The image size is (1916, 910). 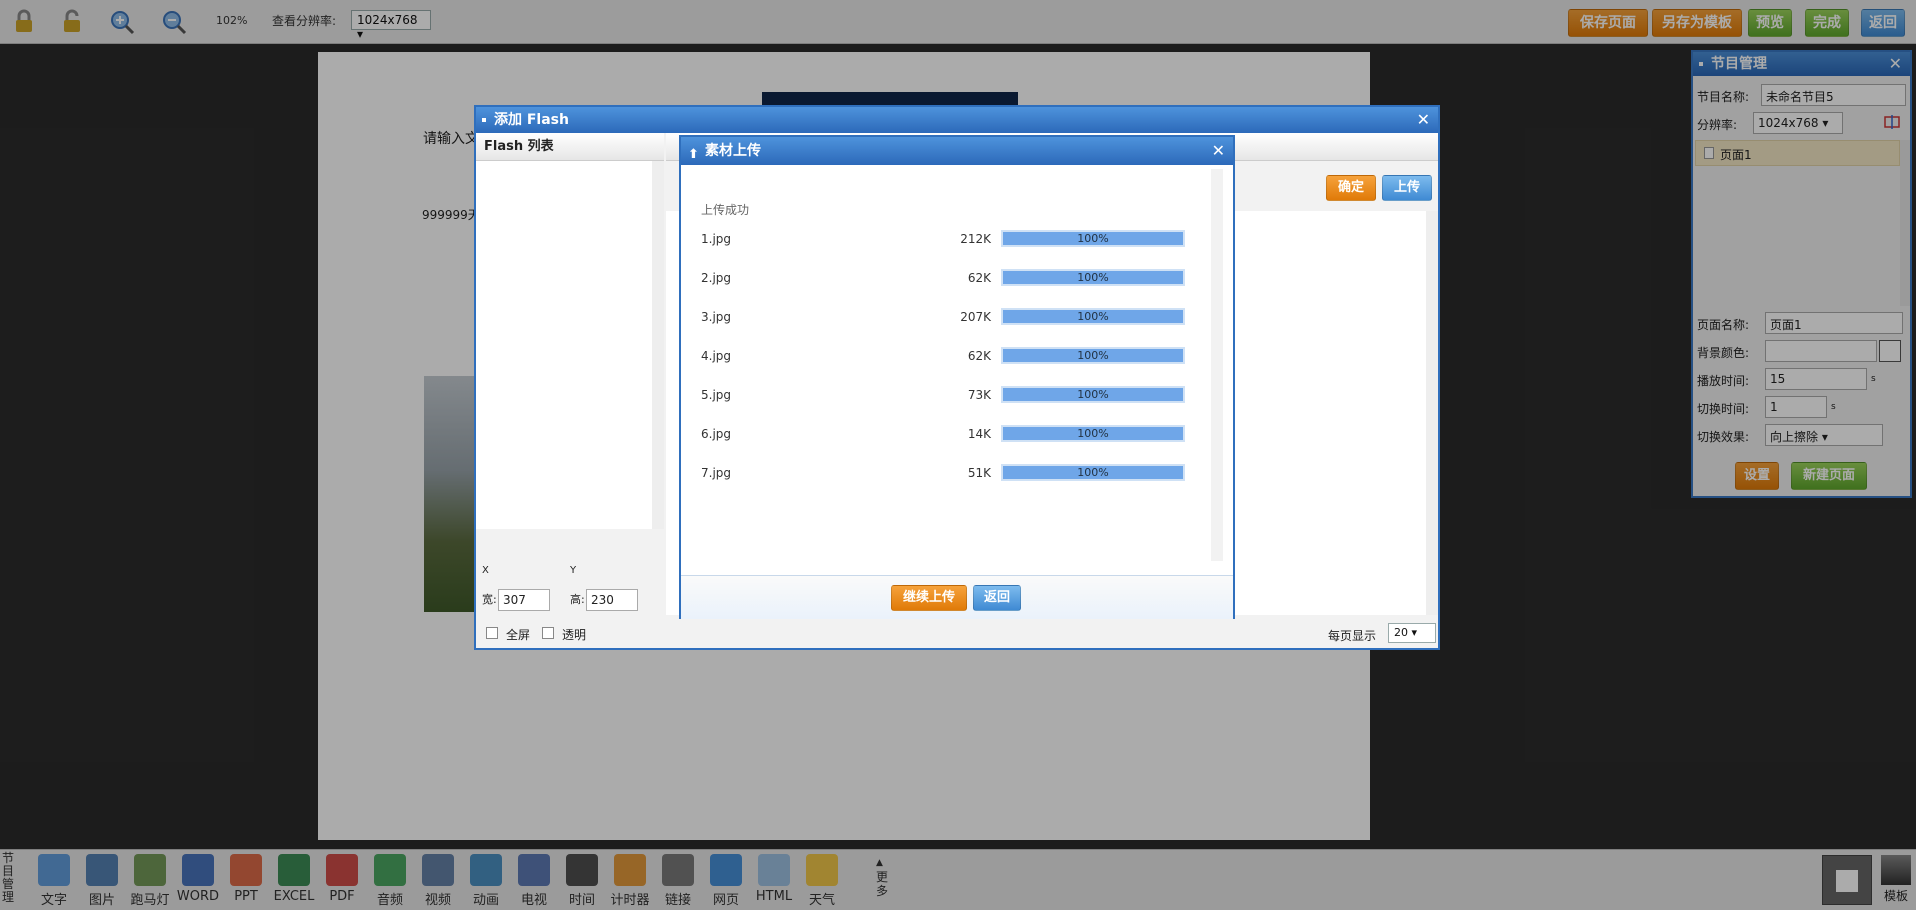 What do you see at coordinates (716, 317) in the screenshot?
I see `file-name: 3.jpg` at bounding box center [716, 317].